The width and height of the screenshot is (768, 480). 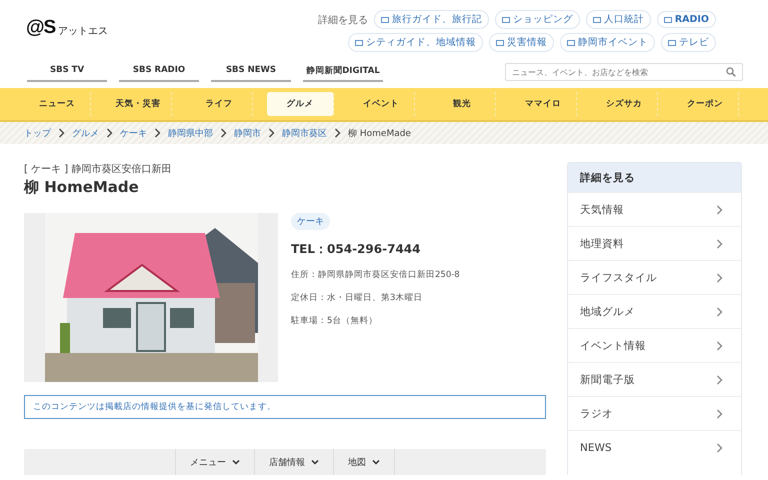 I want to click on sidebar-item: イベント情報, so click(x=654, y=345).